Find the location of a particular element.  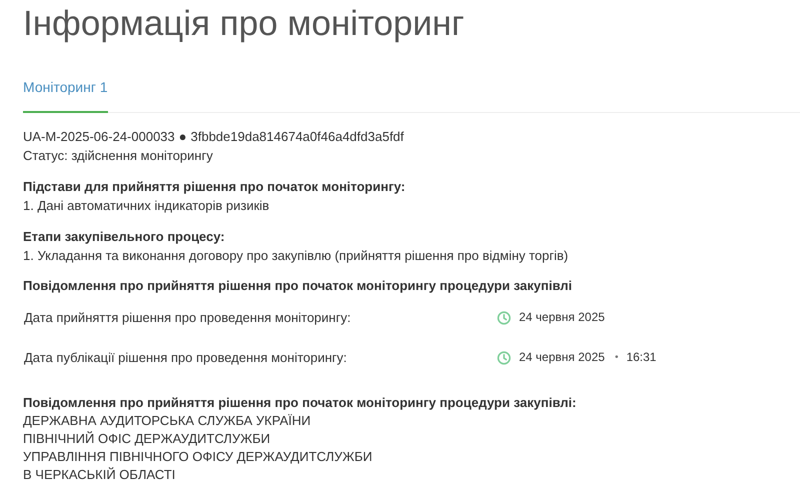

authority-heading: Повідомлення про прийняття рішення про початок моніторингу процедури закупівлі: is located at coordinates (300, 403).